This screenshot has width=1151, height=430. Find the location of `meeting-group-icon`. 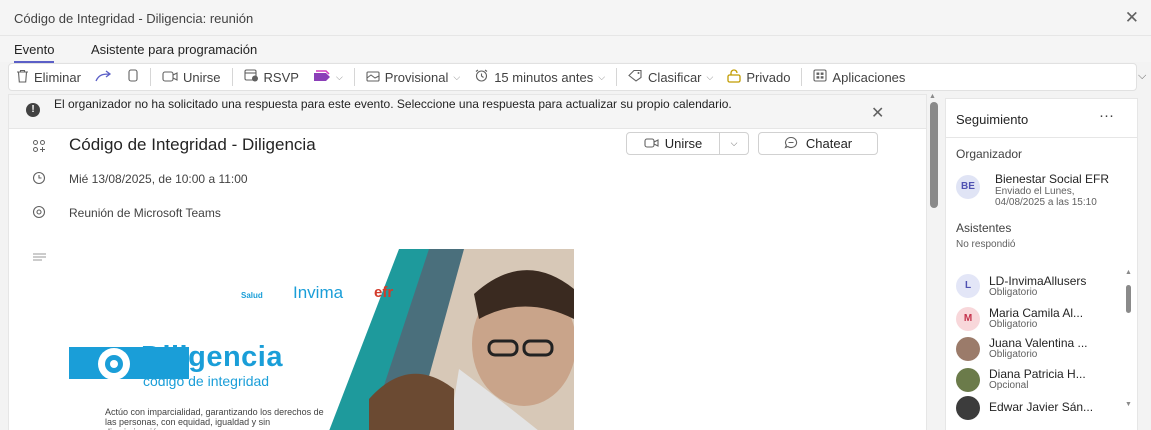

meeting-group-icon is located at coordinates (39, 147).